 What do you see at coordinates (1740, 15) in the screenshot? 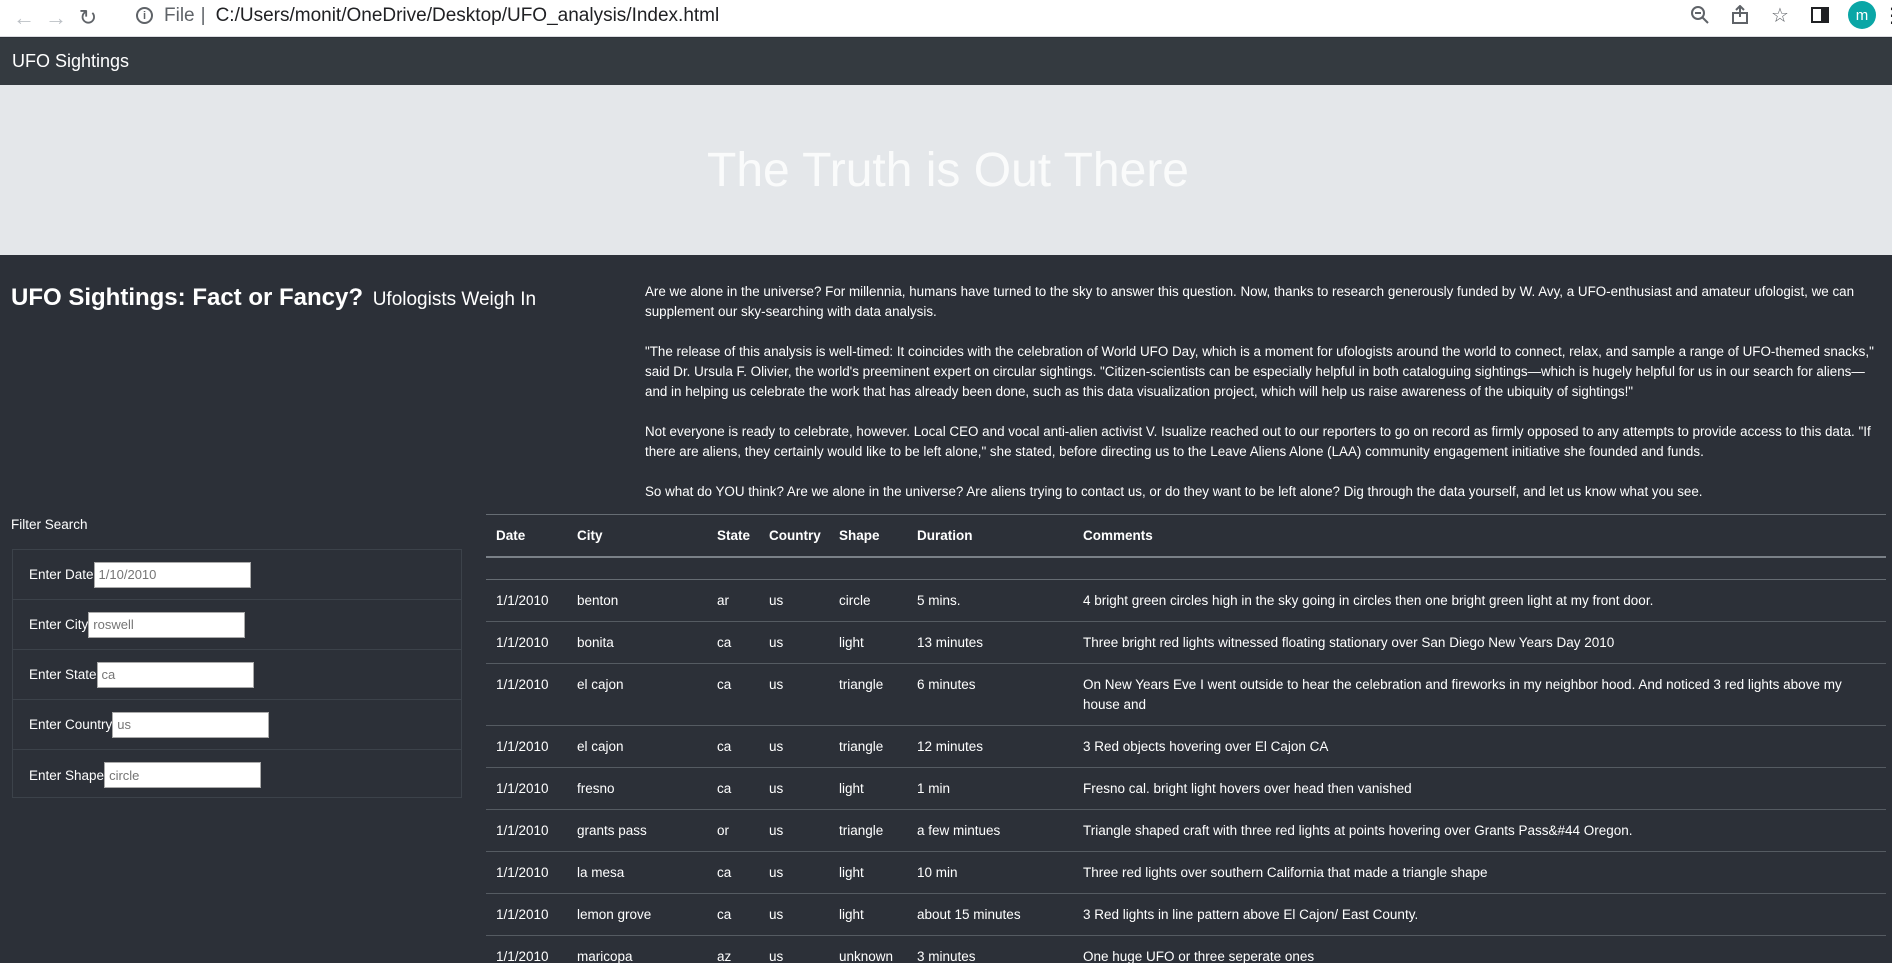
I see `share-icon` at bounding box center [1740, 15].